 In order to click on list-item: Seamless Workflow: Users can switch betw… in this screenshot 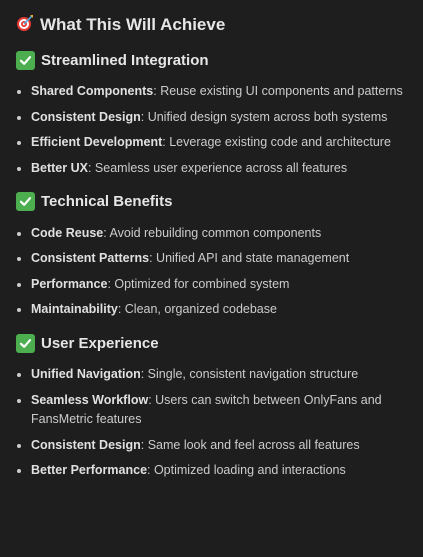, I will do `click(214, 410)`.